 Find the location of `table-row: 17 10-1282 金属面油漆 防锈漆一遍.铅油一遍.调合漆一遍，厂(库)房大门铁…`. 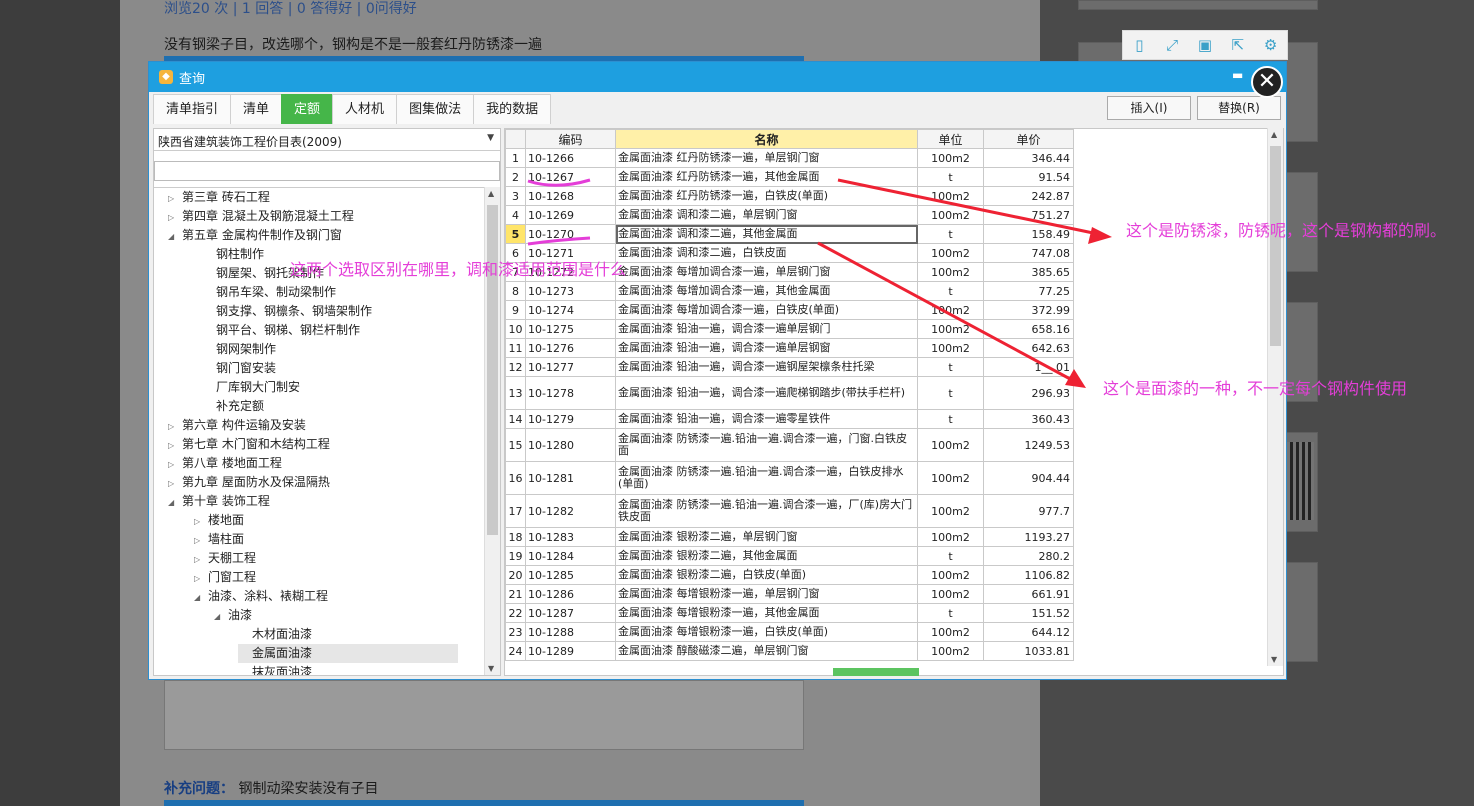

table-row: 17 10-1282 金属面油漆 防锈漆一遍.铅油一遍.调合漆一遍，厂(库)房大门铁… is located at coordinates (789, 511).